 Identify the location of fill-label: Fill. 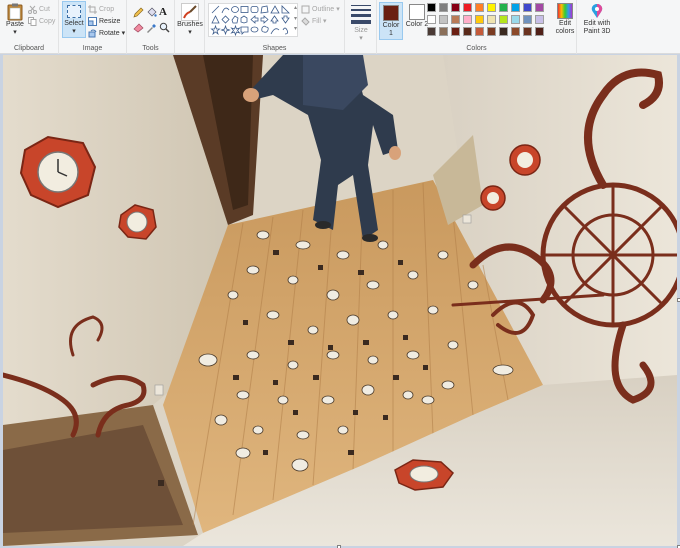
(316, 21).